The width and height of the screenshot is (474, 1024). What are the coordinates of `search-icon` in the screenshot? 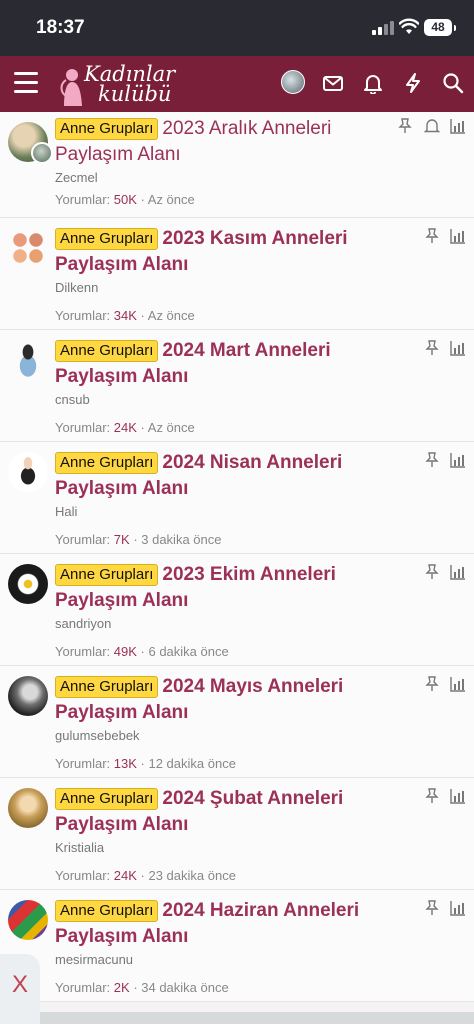 It's located at (453, 83).